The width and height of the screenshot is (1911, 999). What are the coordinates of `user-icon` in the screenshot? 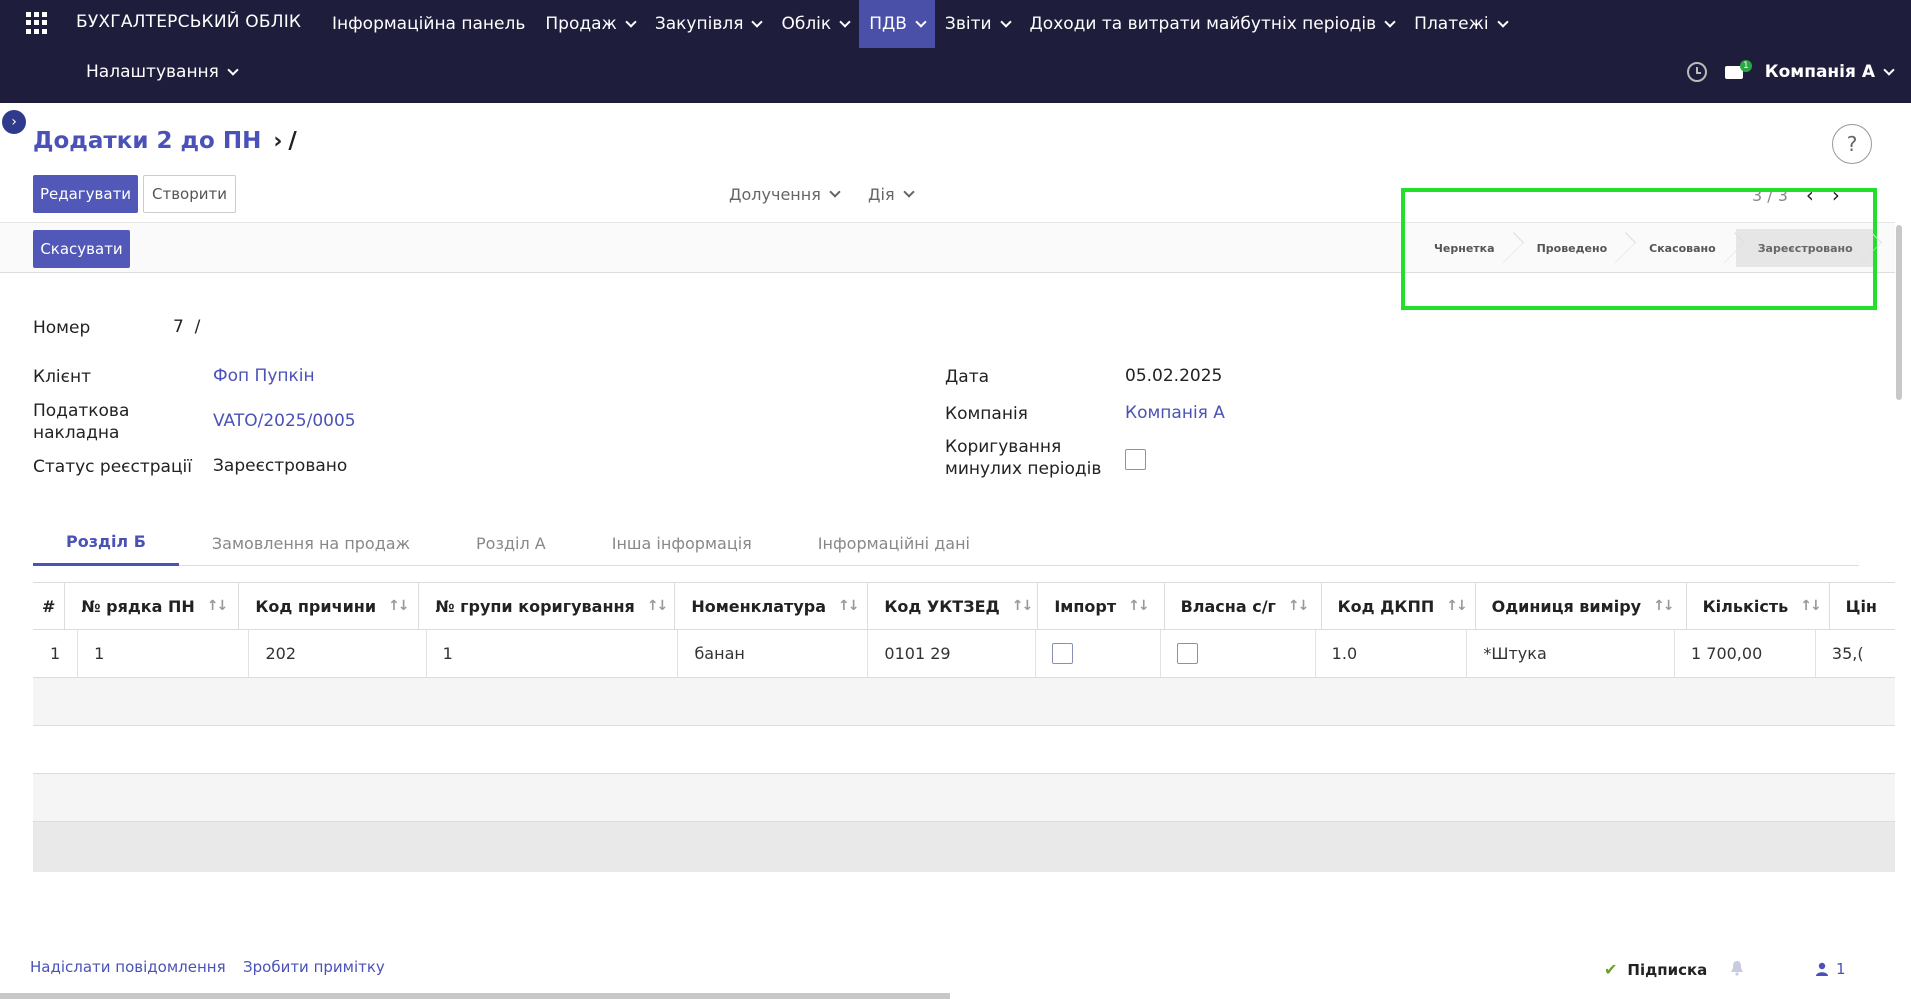 It's located at (1822, 969).